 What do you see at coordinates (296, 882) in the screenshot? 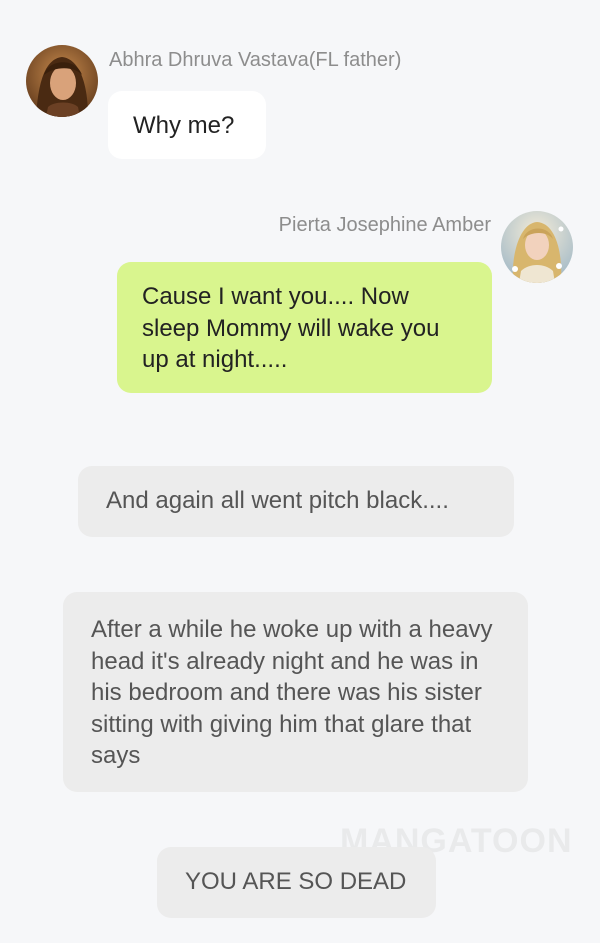
I see `narration-so-dead: YOU ARE SO DEAD` at bounding box center [296, 882].